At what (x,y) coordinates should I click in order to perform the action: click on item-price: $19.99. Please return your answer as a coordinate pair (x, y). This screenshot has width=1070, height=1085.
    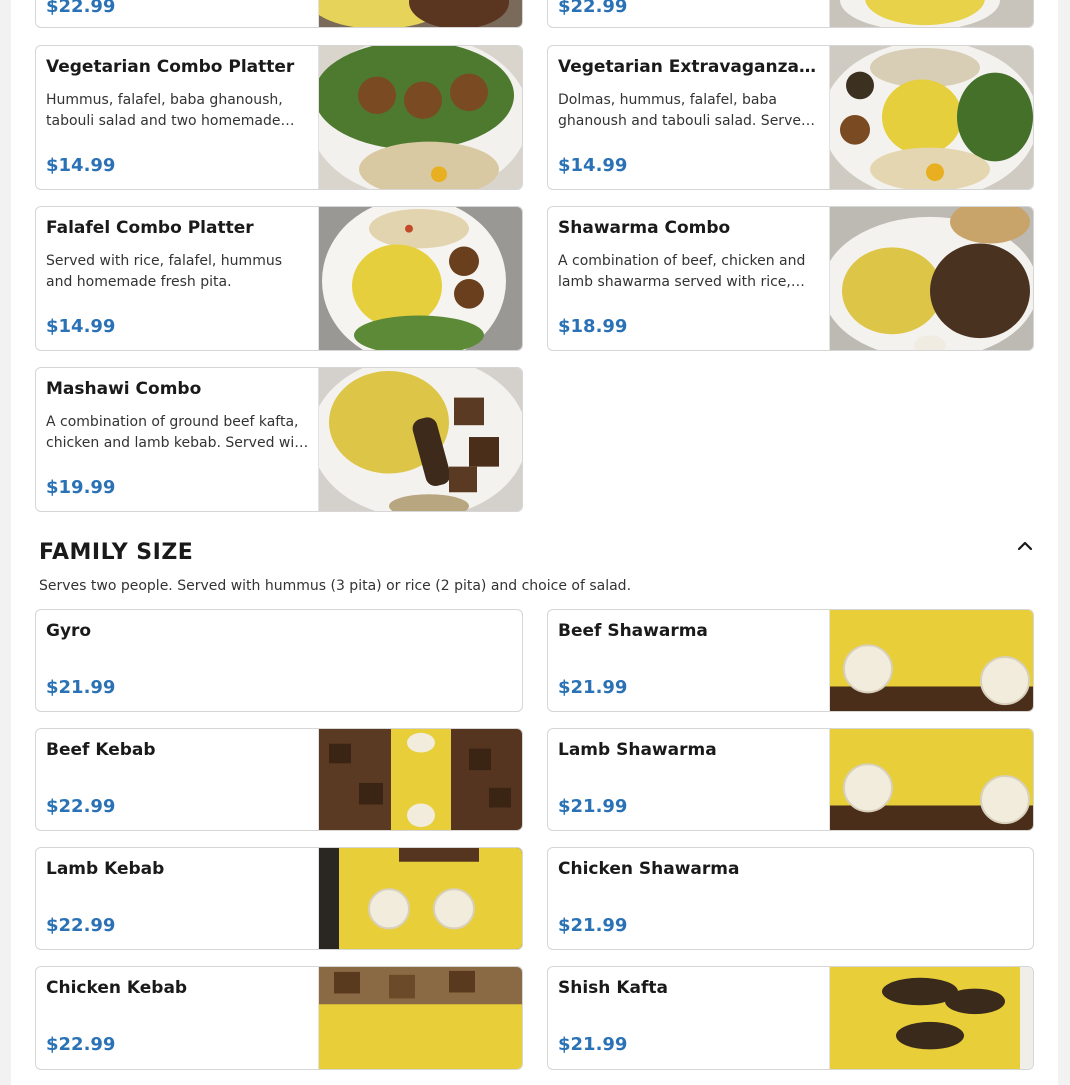
    Looking at the image, I should click on (81, 487).